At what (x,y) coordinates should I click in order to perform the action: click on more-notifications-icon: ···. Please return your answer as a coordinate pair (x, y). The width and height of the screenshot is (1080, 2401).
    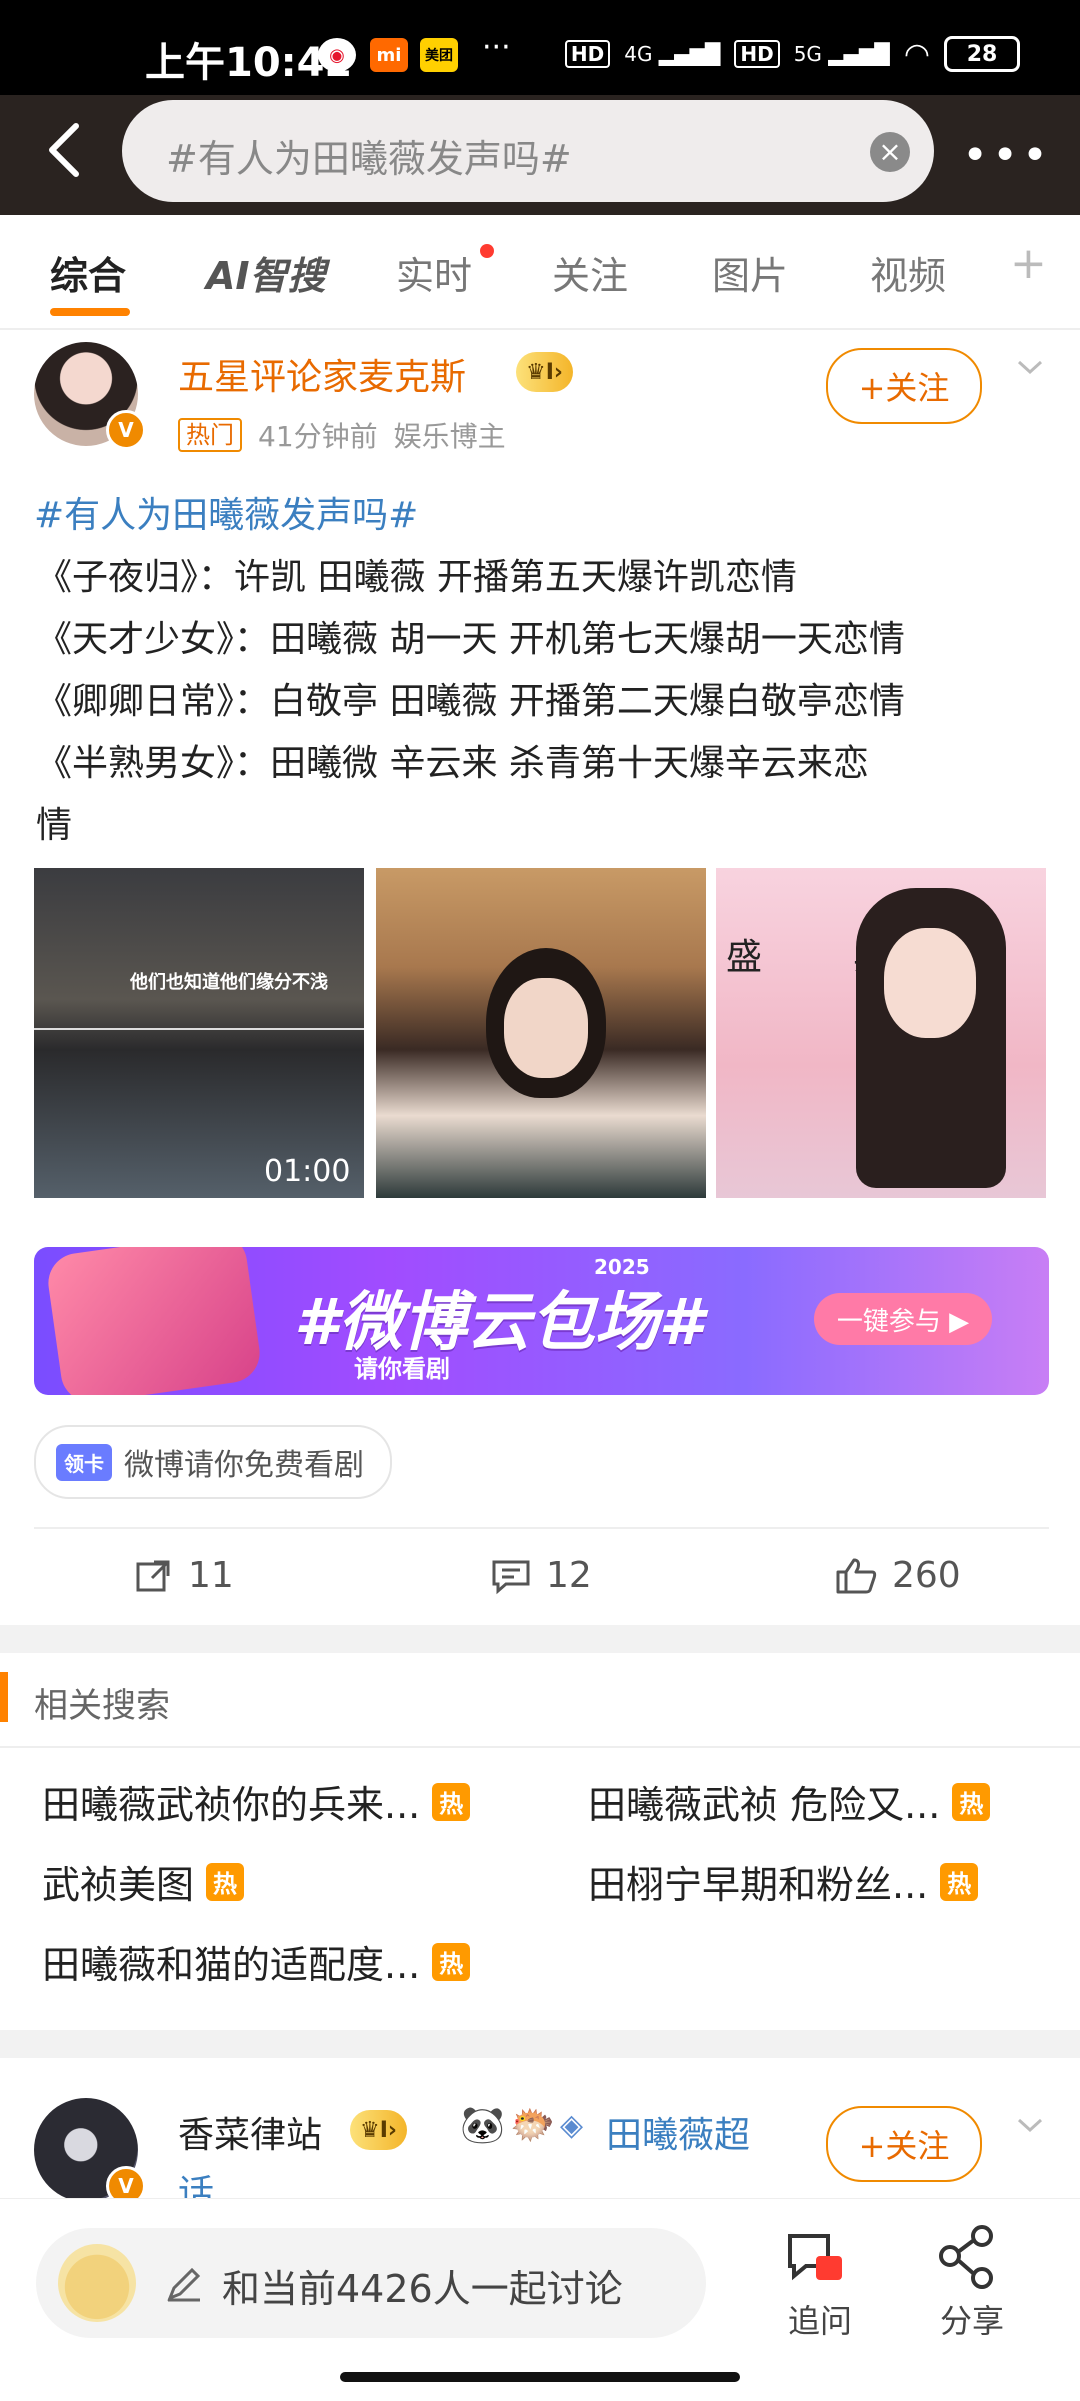
    Looking at the image, I should click on (496, 47).